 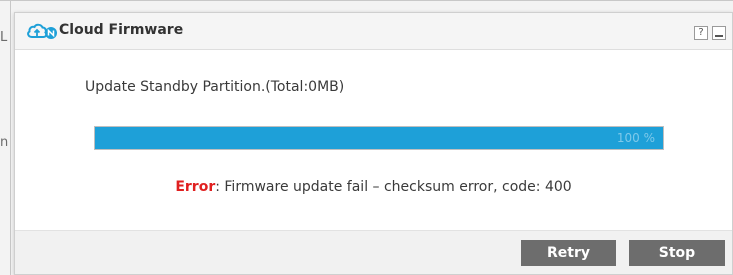 What do you see at coordinates (677, 253) in the screenshot?
I see `stop-button: Stop` at bounding box center [677, 253].